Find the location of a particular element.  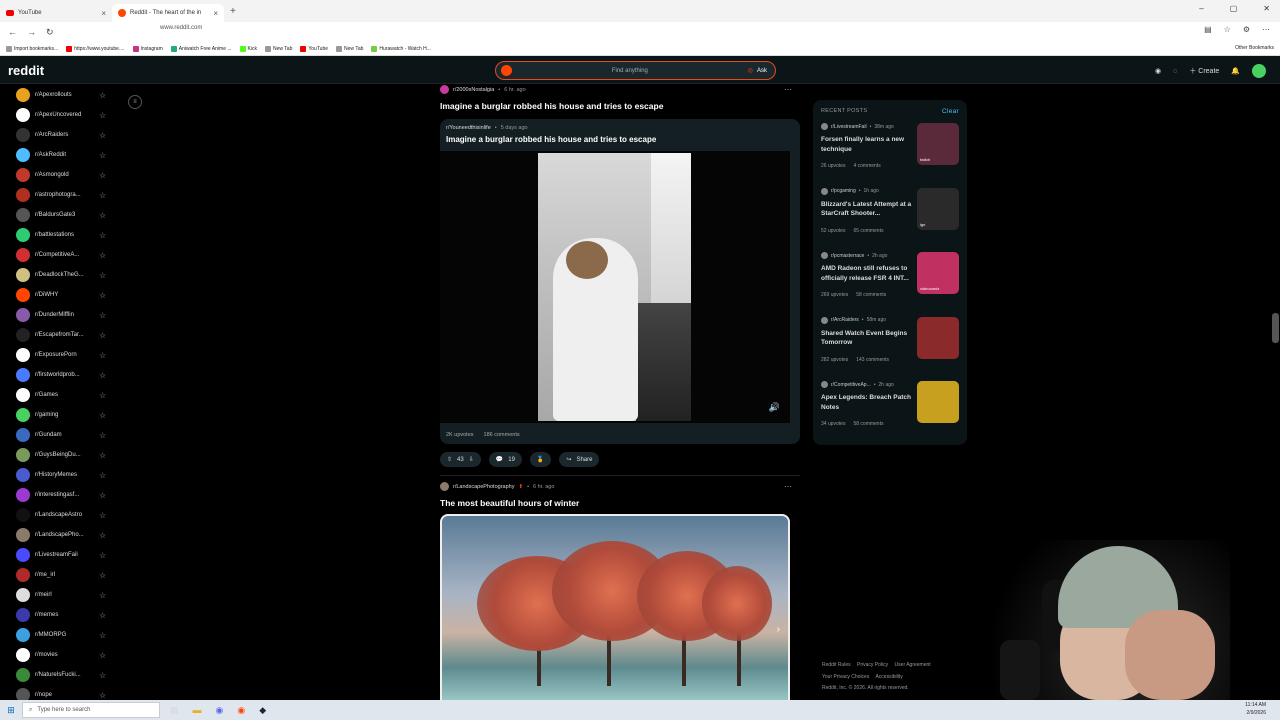

close-window-icon: ✕ is located at coordinates (1266, 8).